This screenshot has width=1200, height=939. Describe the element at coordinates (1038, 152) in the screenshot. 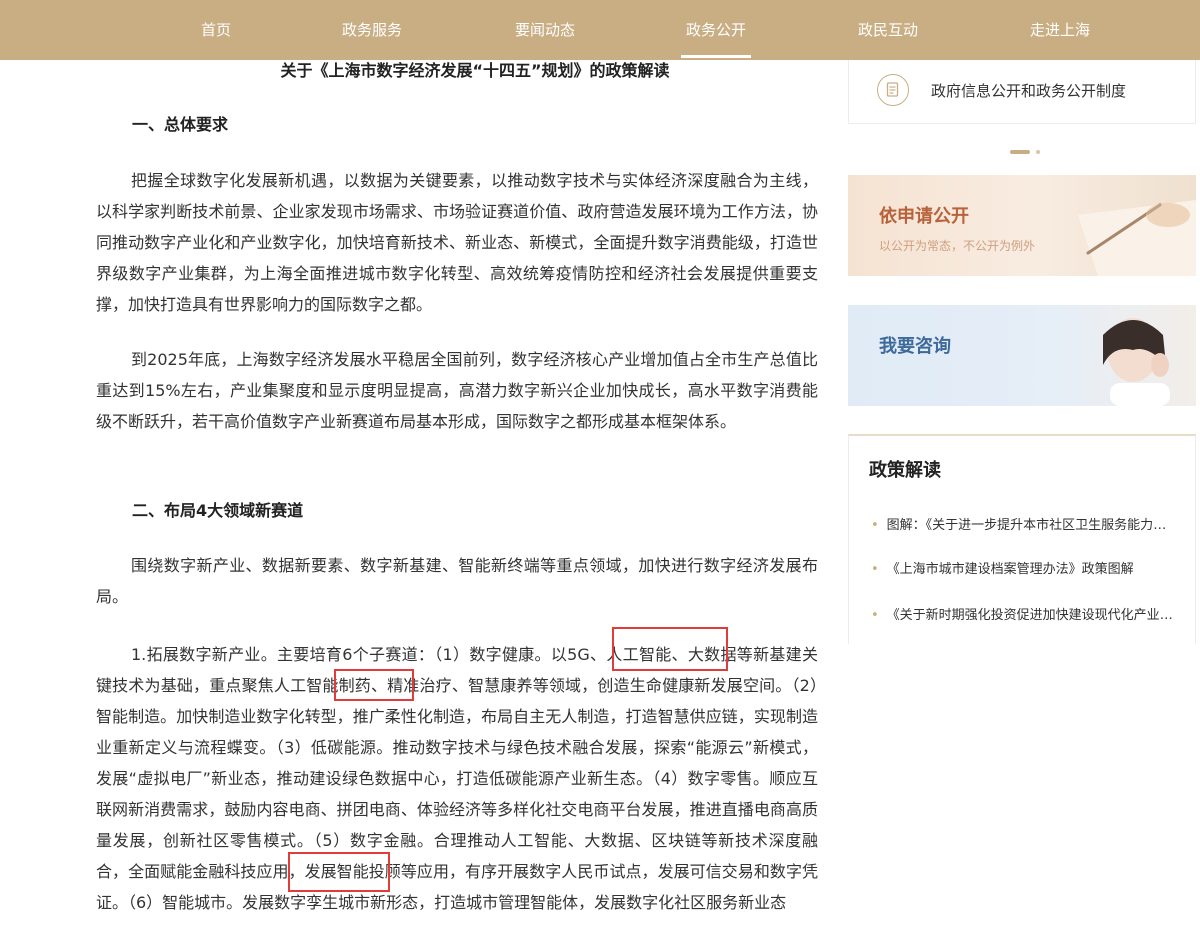

I see `carousel-dot` at that location.